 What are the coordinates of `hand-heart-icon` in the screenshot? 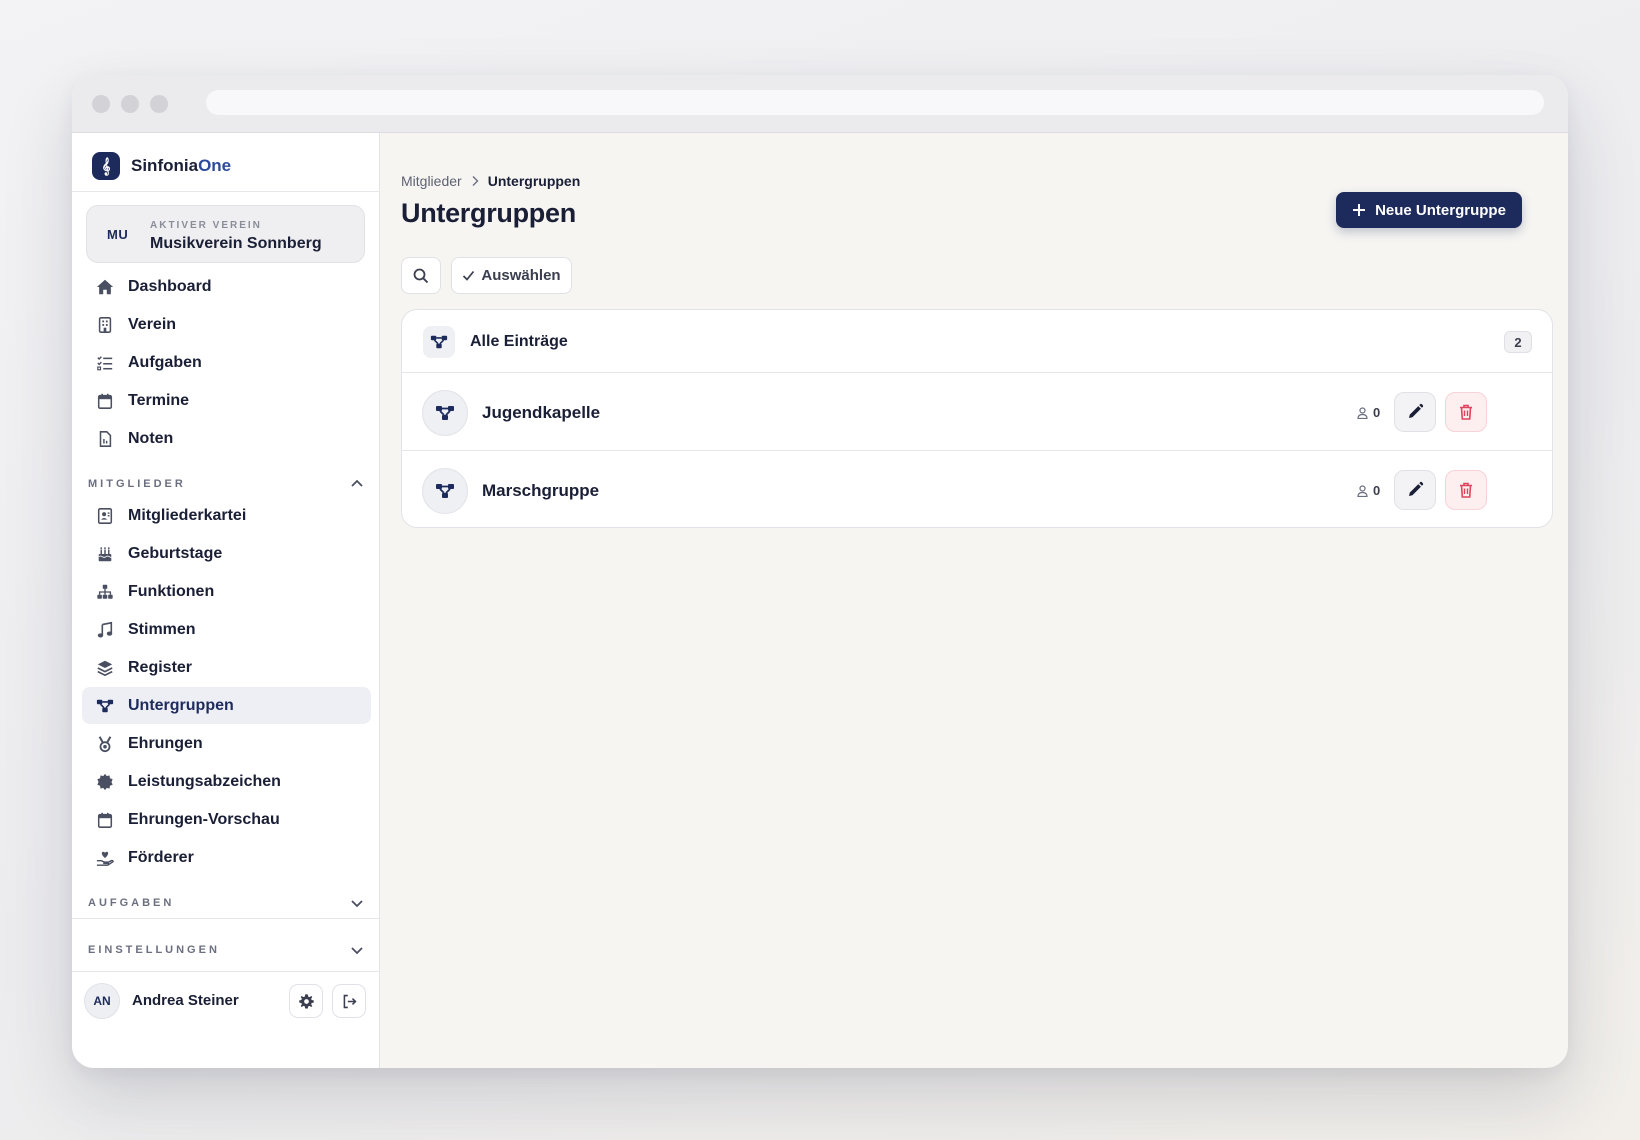 It's located at (105, 858).